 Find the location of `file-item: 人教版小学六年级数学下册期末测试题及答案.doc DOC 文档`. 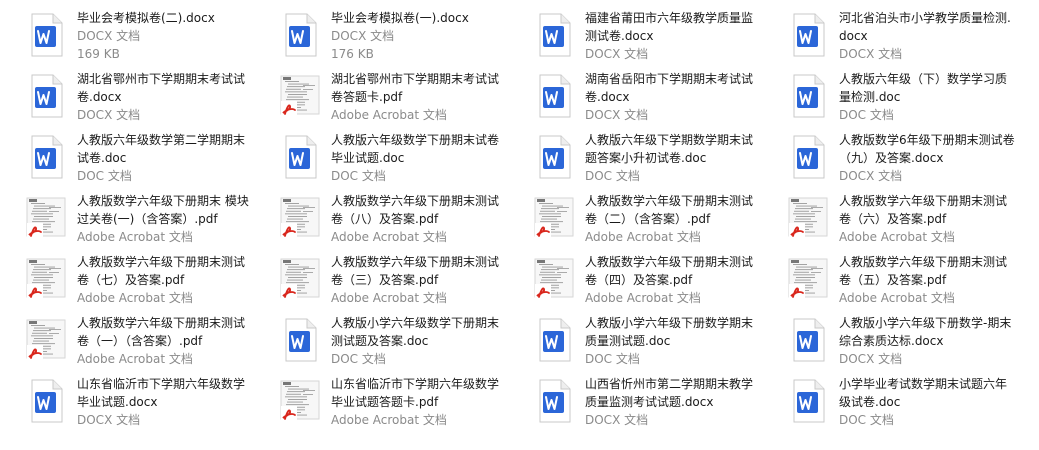

file-item: 人教版小学六年级数学下册期末测试题及答案.doc DOC 文档 is located at coordinates (384, 339).